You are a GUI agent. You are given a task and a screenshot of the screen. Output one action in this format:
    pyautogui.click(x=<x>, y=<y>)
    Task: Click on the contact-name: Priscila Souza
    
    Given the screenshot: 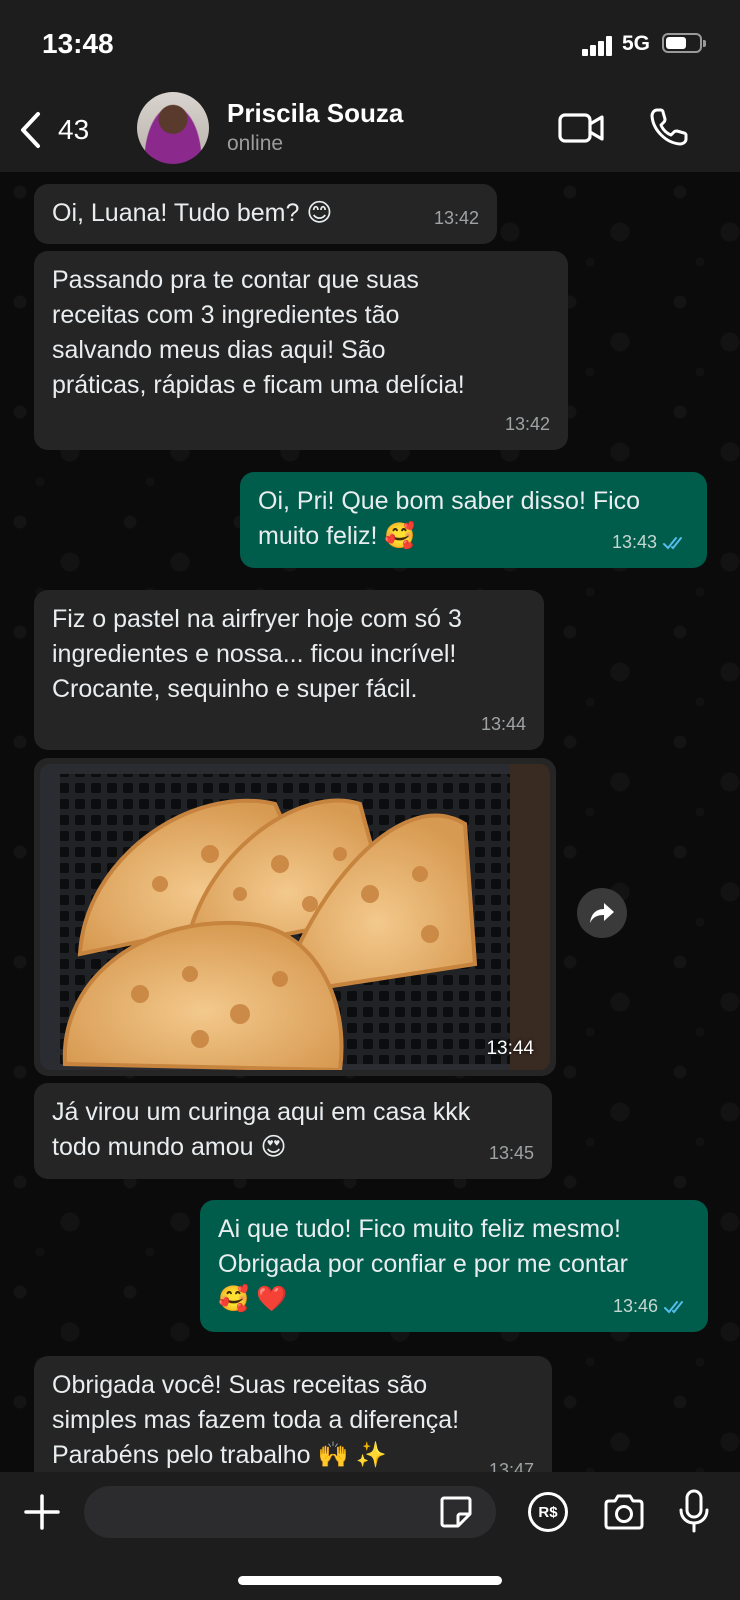 What is the action you would take?
    pyautogui.click(x=315, y=113)
    